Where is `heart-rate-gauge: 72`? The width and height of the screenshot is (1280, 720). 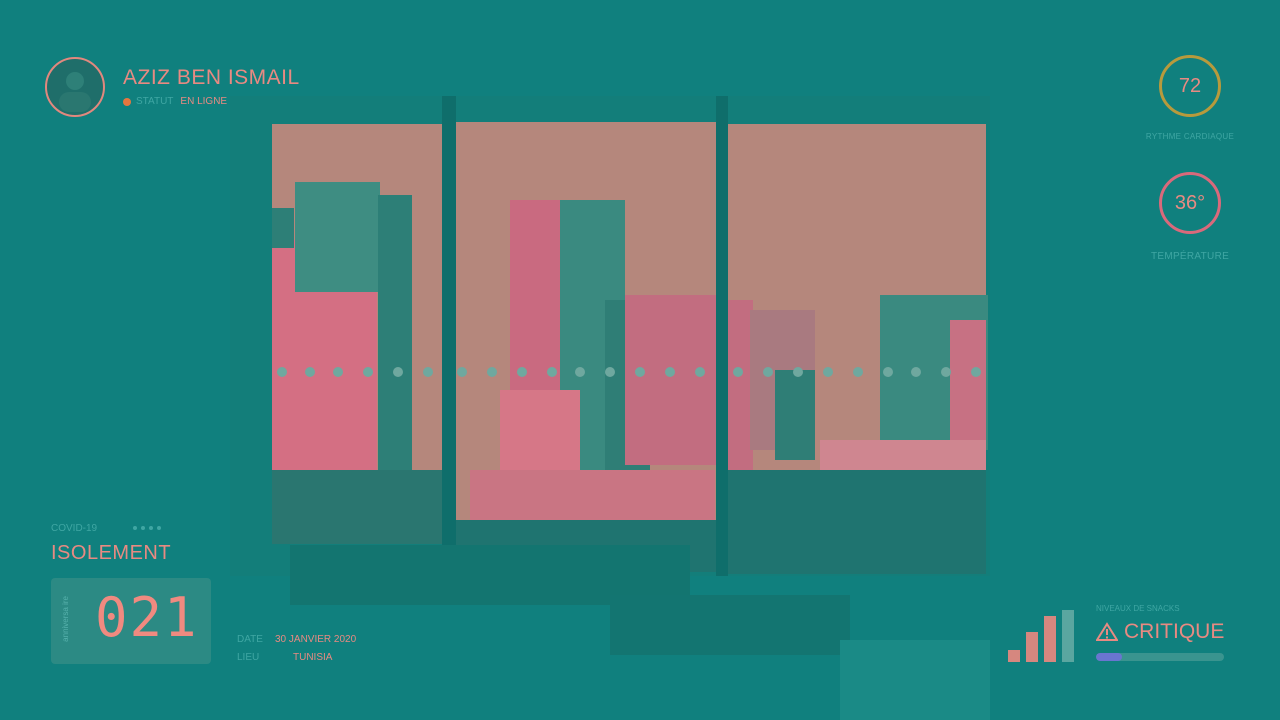 heart-rate-gauge: 72 is located at coordinates (1190, 86).